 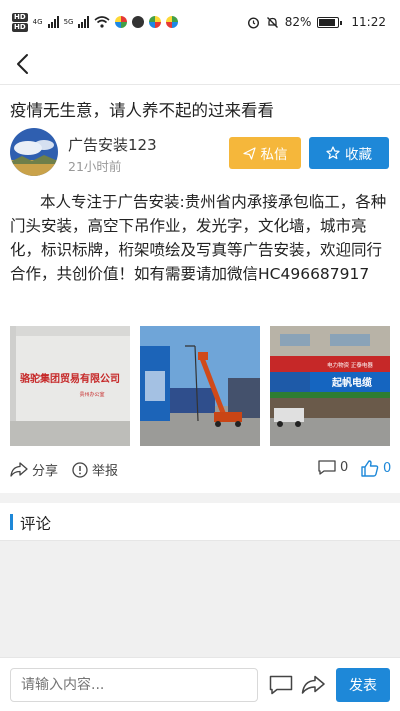 I want to click on network-type-2: 5G, so click(x=68, y=22).